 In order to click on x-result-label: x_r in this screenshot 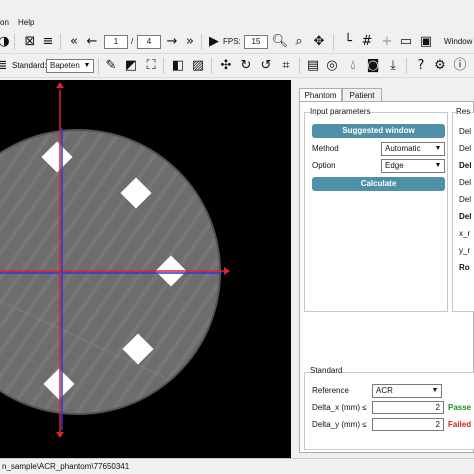, I will do `click(465, 233)`.